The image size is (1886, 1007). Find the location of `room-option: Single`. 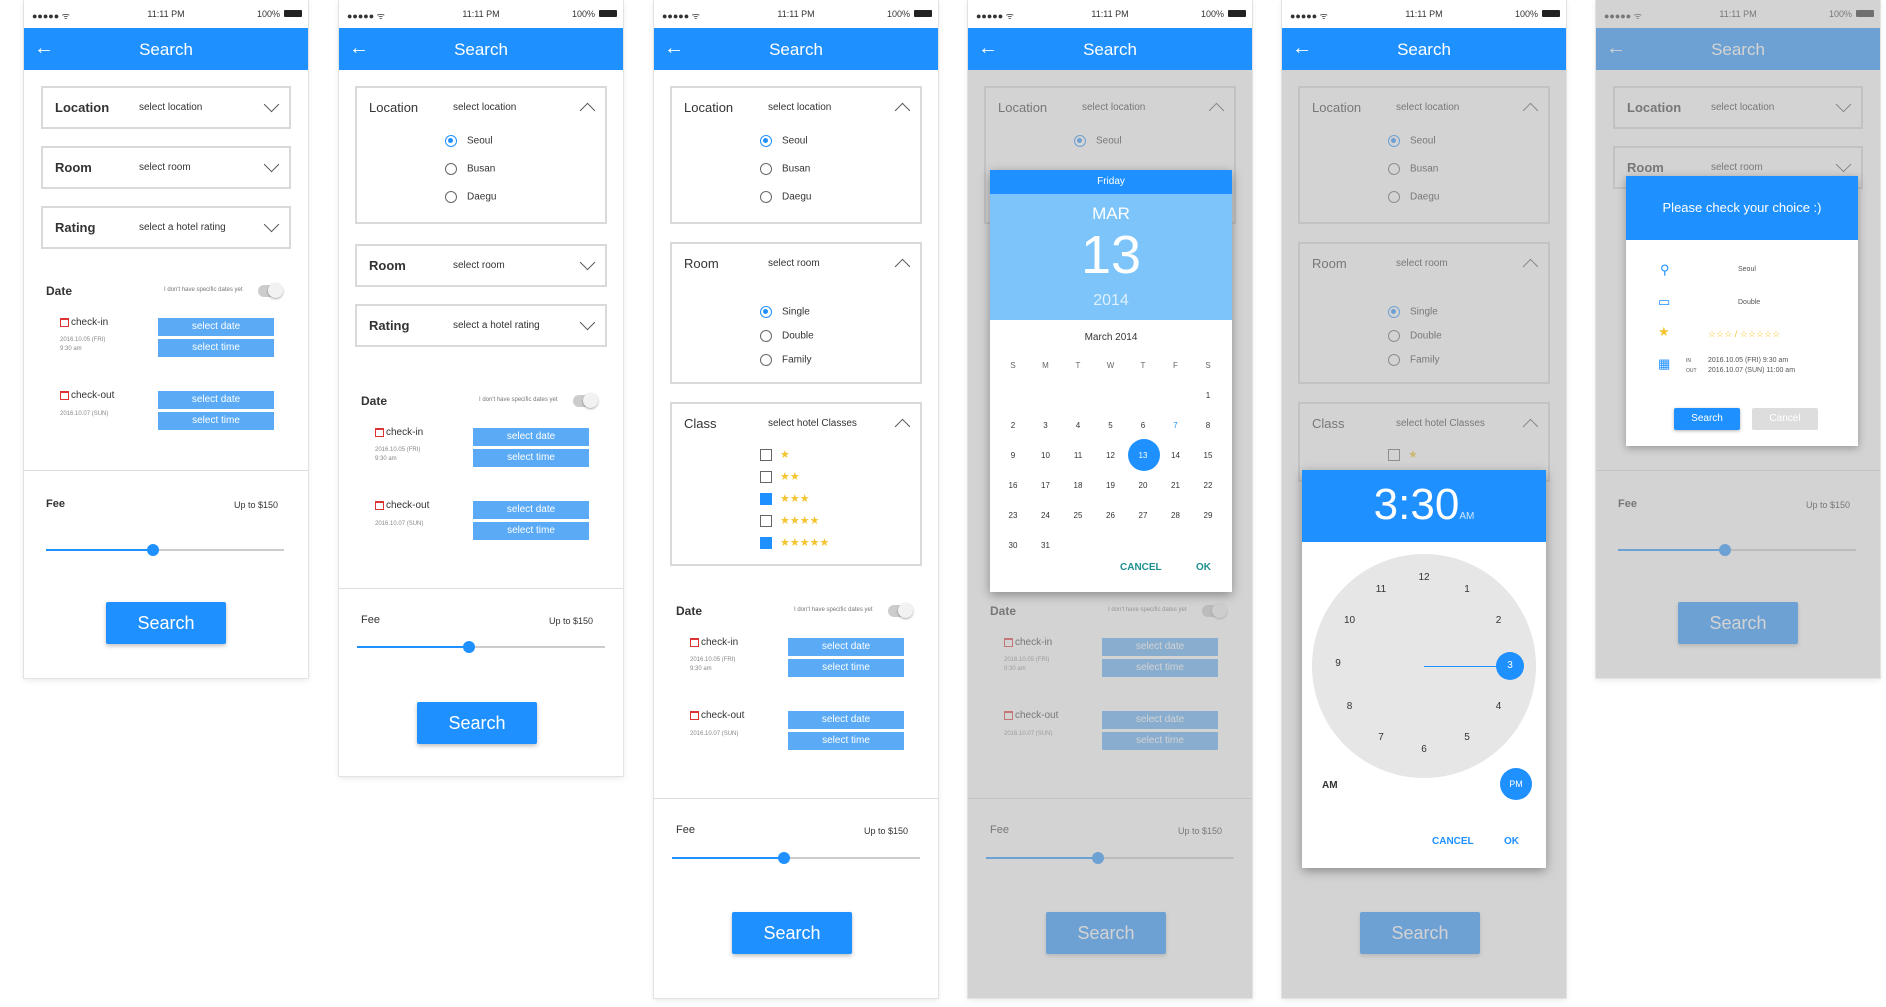

room-option: Single is located at coordinates (785, 312).